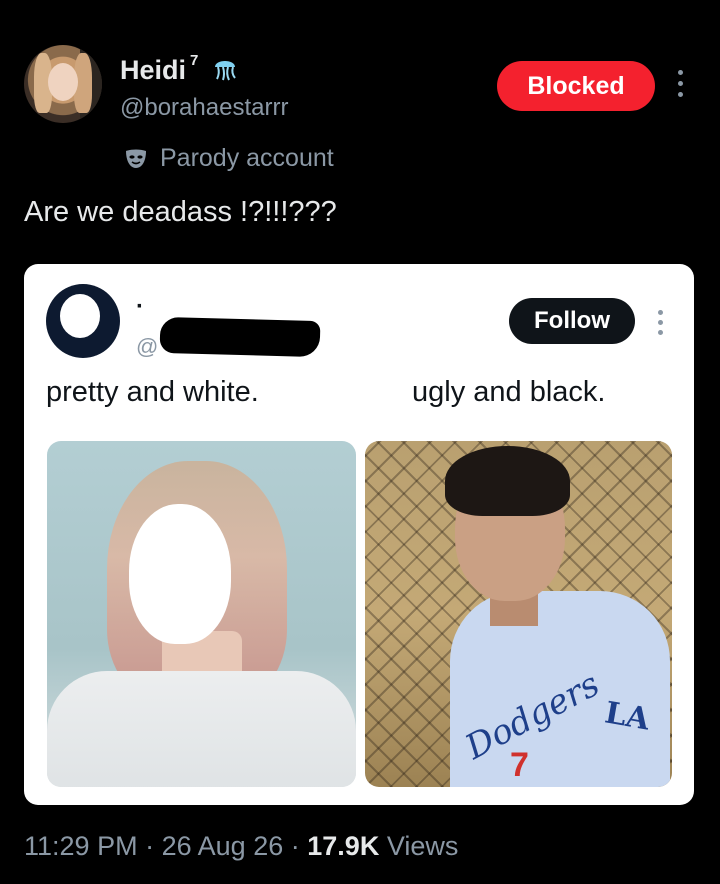 The width and height of the screenshot is (720, 884). I want to click on views-count: 17.9K, so click(343, 846).